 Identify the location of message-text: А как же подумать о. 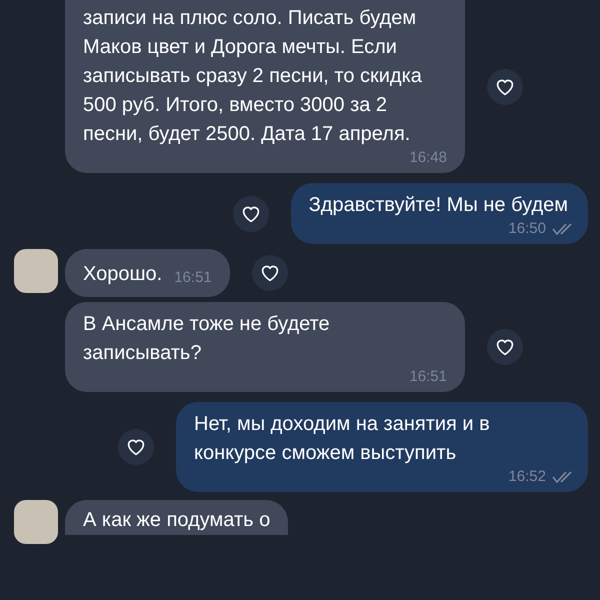
(176, 520).